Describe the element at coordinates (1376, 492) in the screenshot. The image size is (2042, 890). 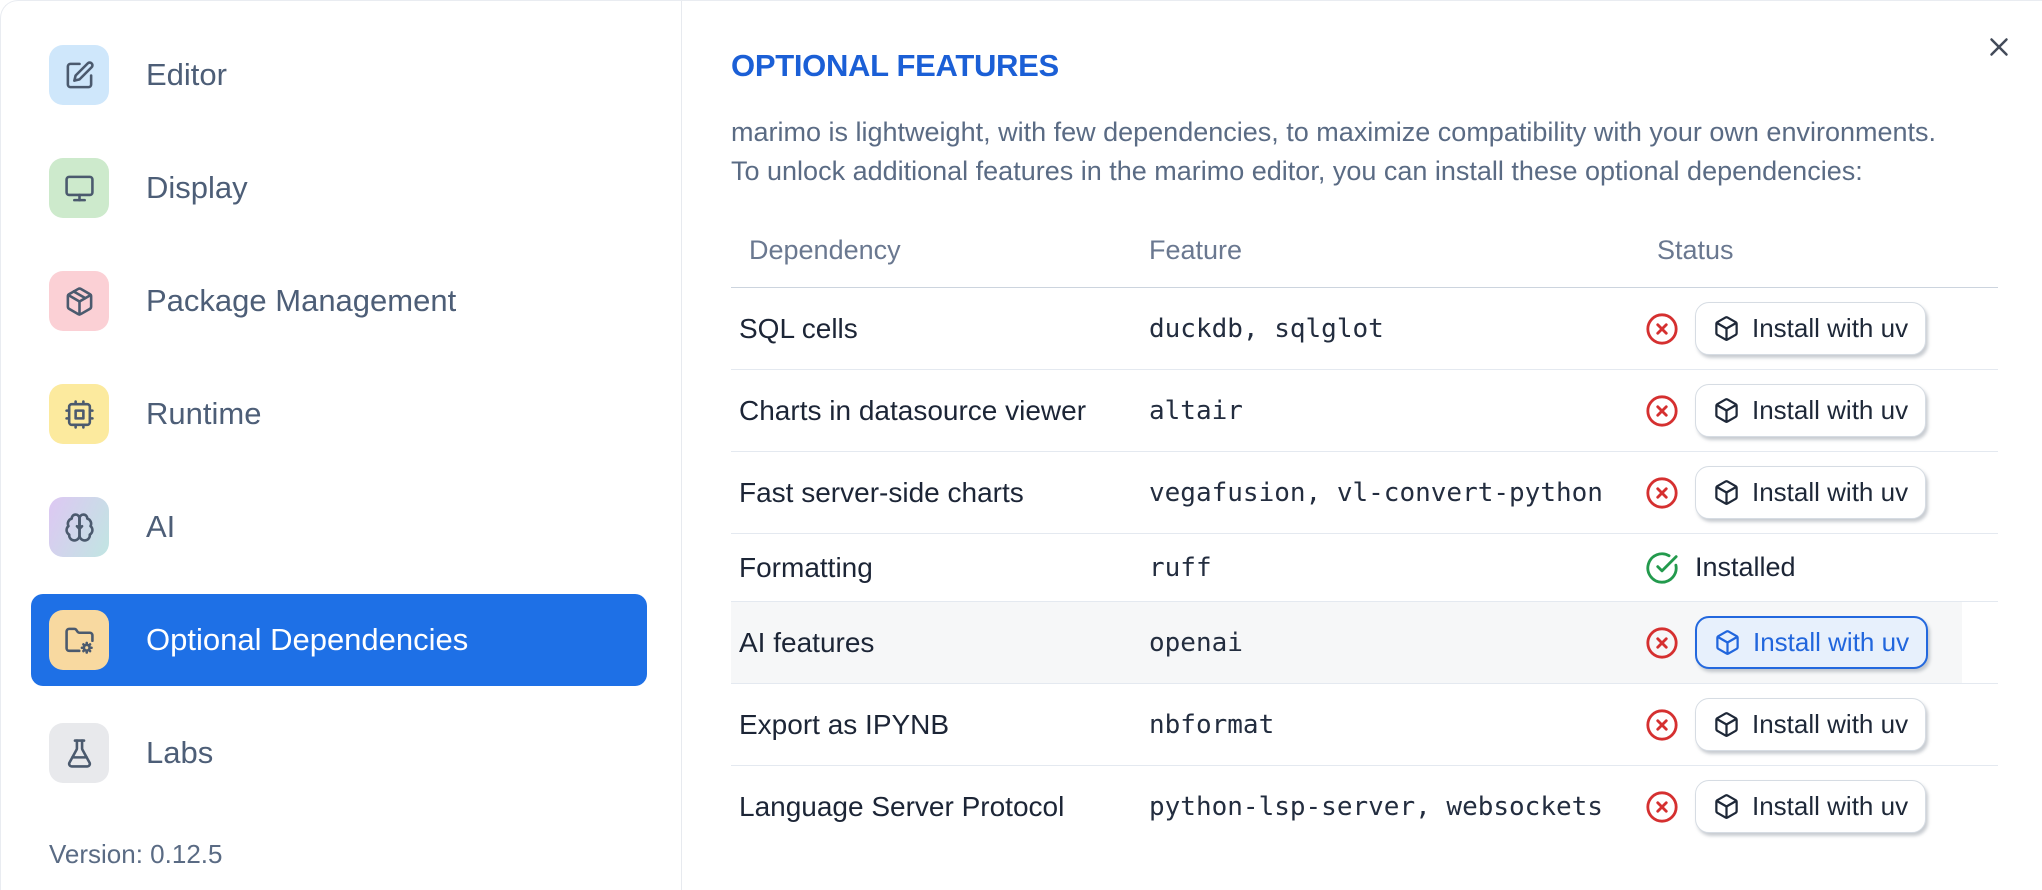
I see `feature-cell: vegafusion, vl-convert-python` at that location.